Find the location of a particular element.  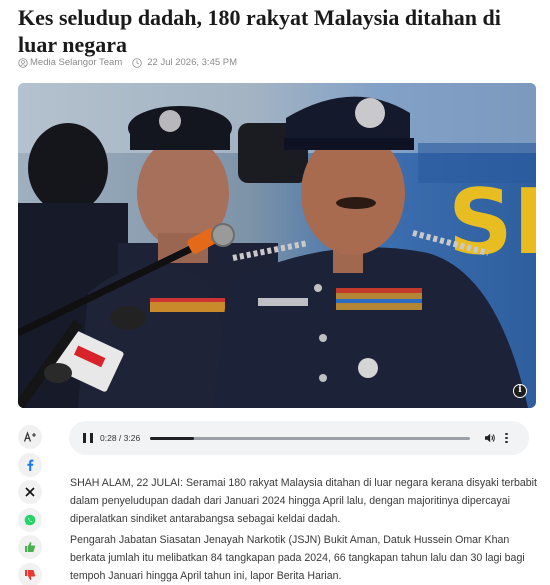

audio-time: 0:28 / 3:26 is located at coordinates (120, 438).